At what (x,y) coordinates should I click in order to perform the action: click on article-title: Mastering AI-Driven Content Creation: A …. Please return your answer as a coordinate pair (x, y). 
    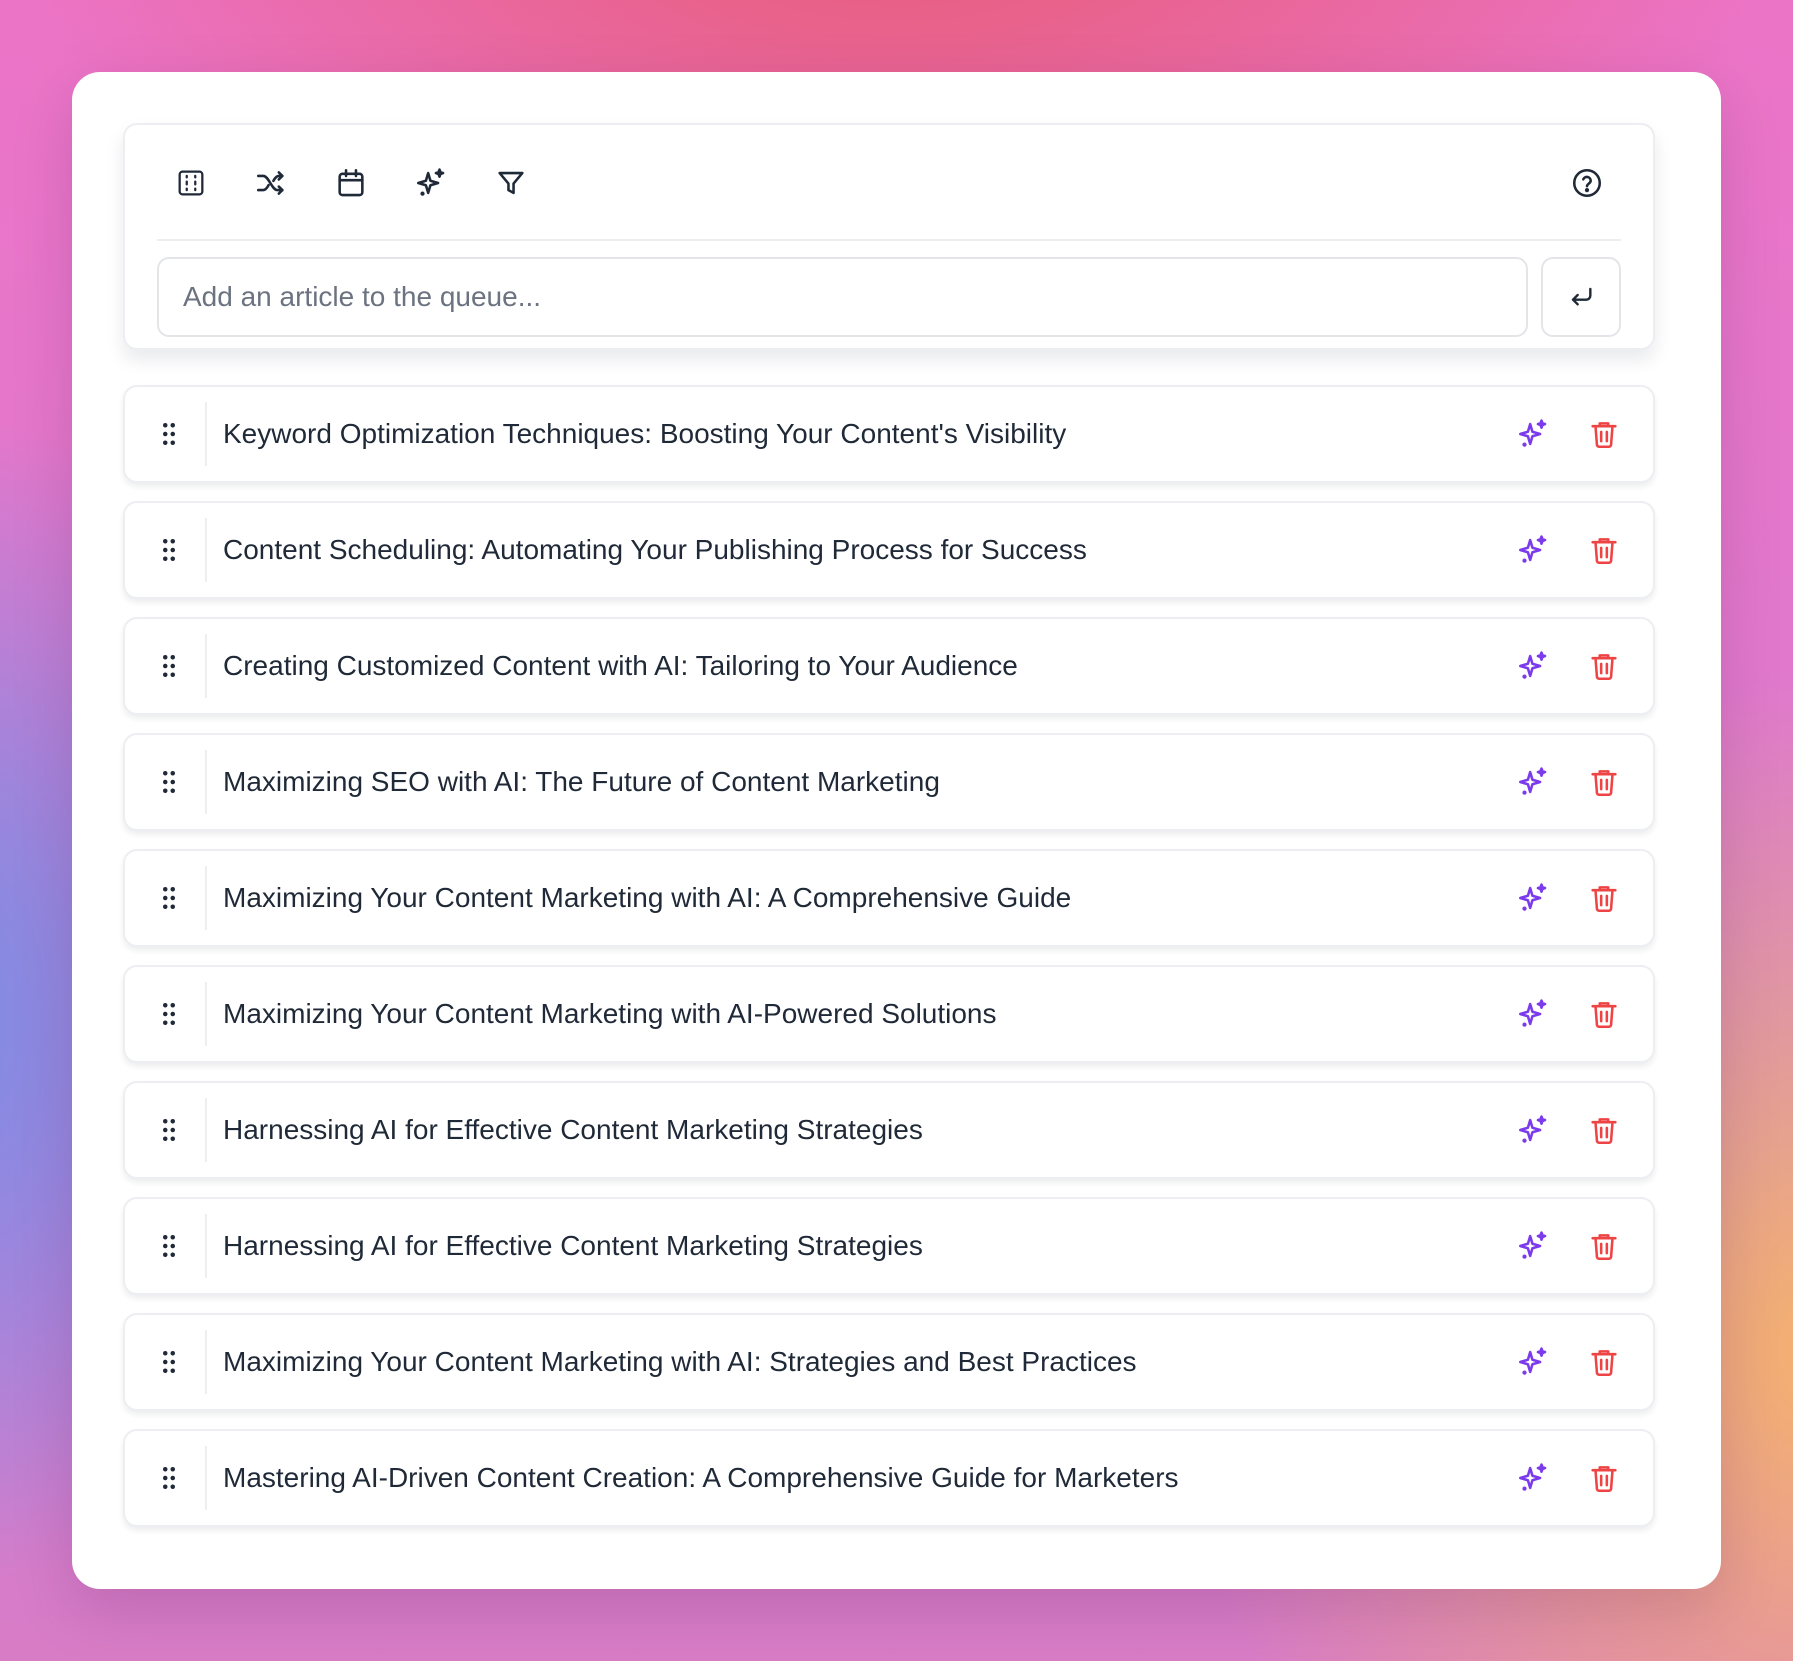
    Looking at the image, I should click on (701, 1477).